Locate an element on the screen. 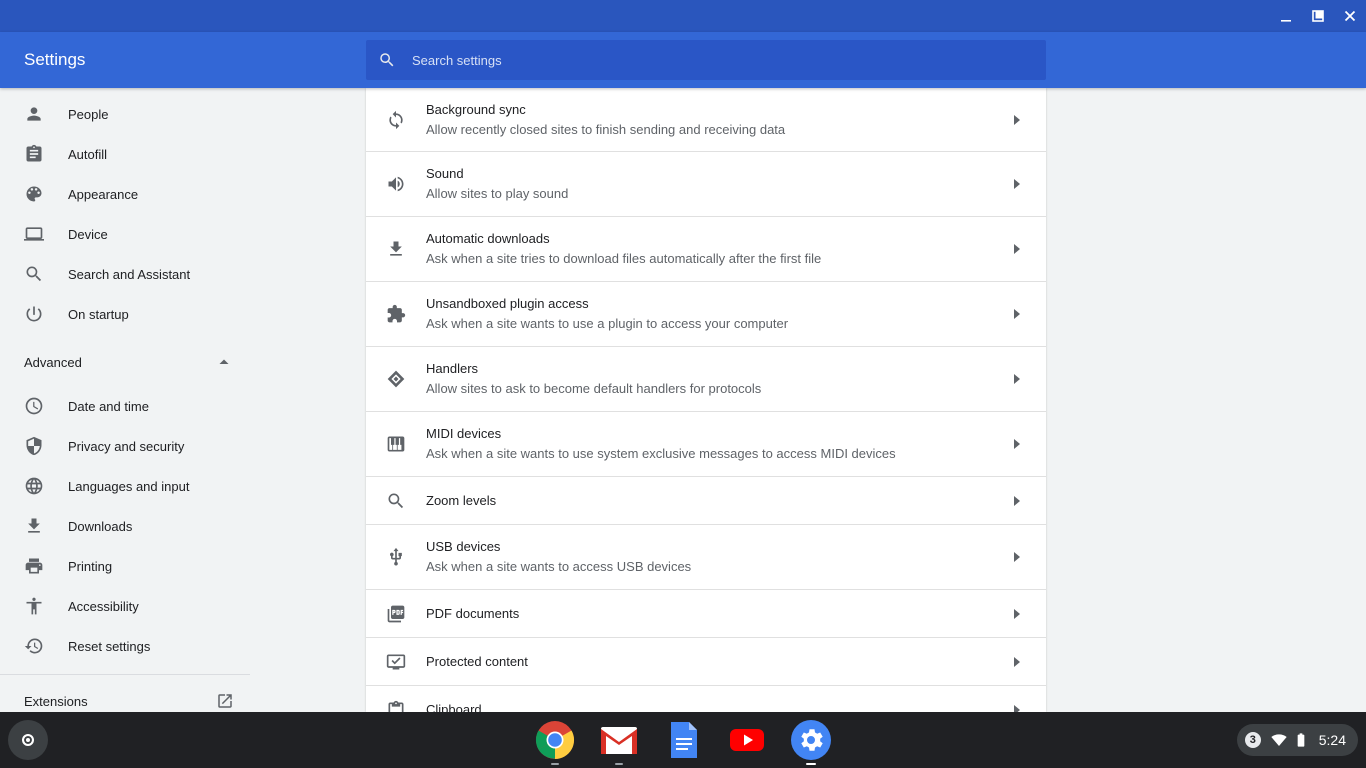 This screenshot has height=768, width=1366. open-in-new-icon is located at coordinates (225, 701).